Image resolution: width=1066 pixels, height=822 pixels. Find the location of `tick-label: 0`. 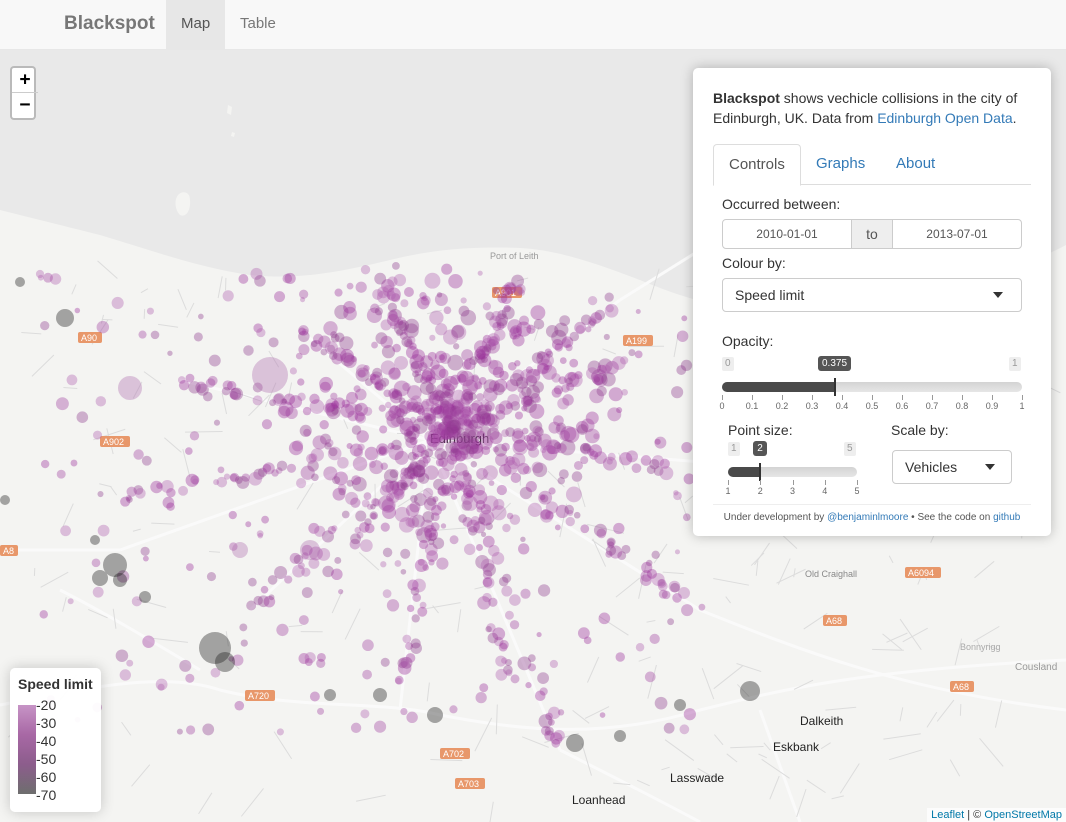

tick-label: 0 is located at coordinates (722, 406).